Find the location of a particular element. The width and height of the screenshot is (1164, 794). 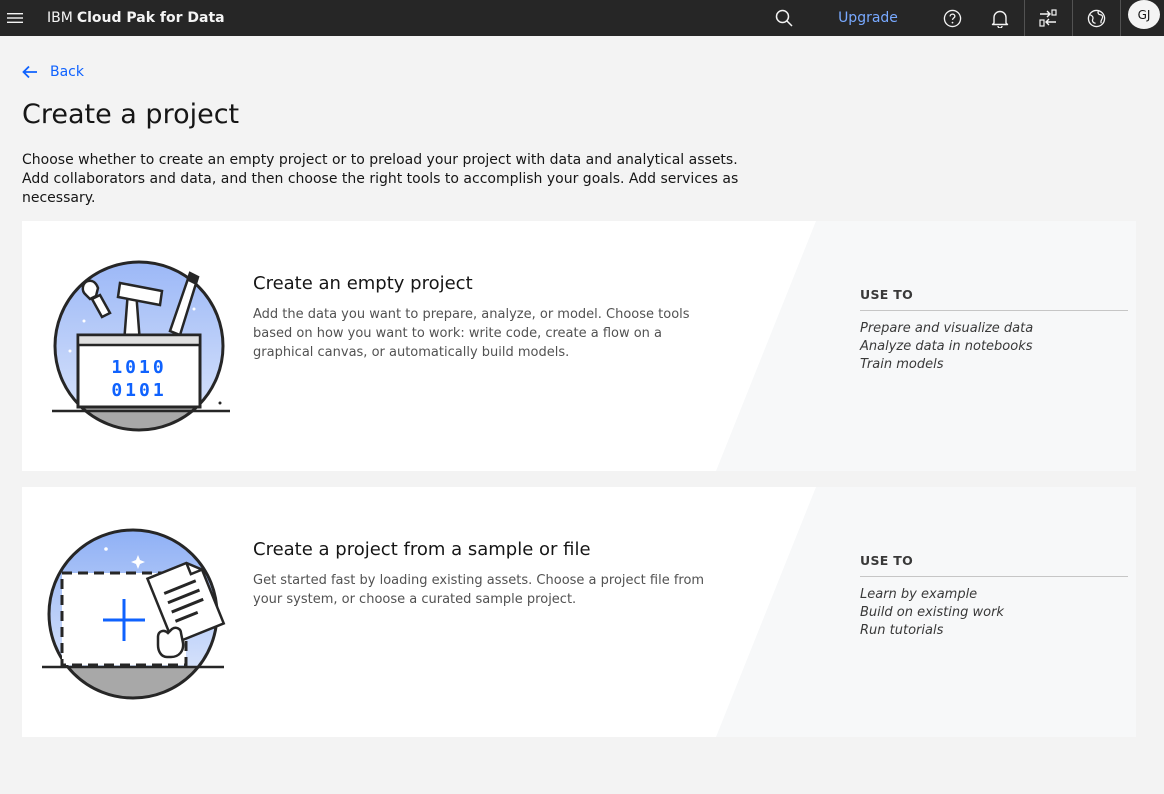

avatar: GJ is located at coordinates (1144, 14).